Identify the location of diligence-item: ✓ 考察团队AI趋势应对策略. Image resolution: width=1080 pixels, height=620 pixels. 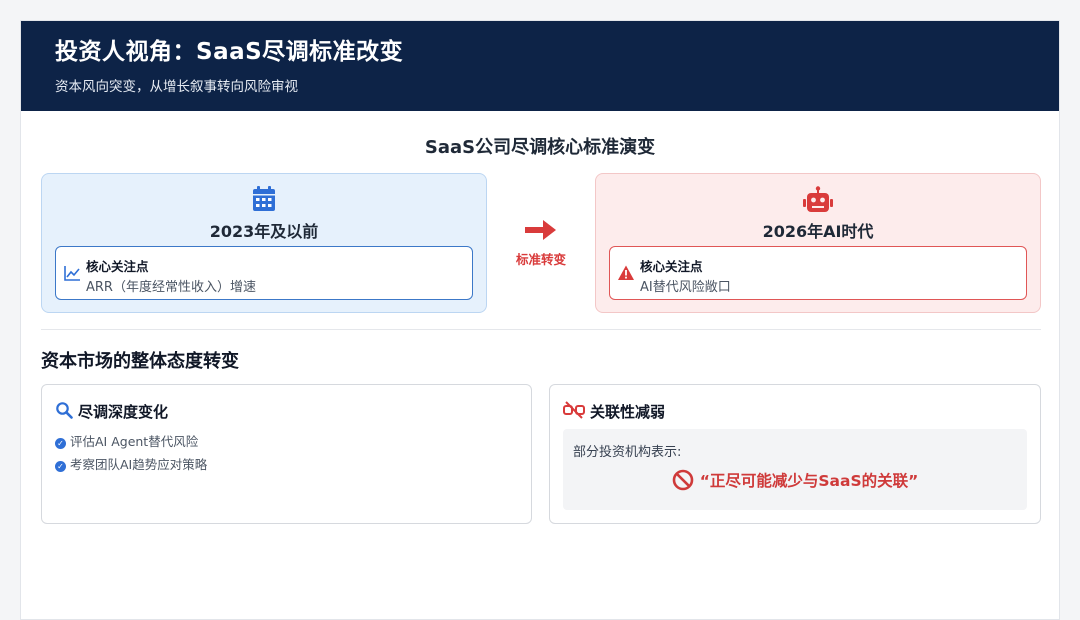
(131, 463).